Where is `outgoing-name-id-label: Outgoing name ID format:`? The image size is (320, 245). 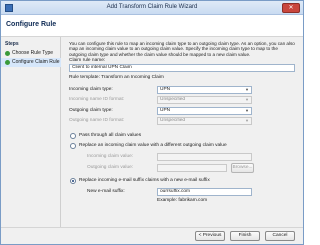
outgoing-name-id-label: Outgoing name ID format: is located at coordinates (97, 120).